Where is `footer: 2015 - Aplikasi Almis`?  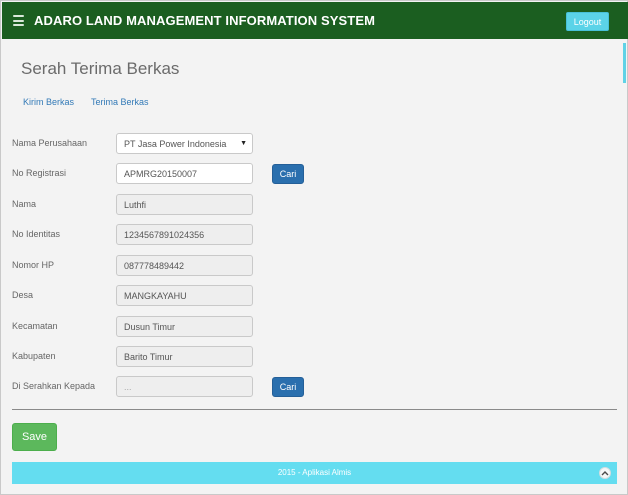 footer: 2015 - Aplikasi Almis is located at coordinates (314, 473).